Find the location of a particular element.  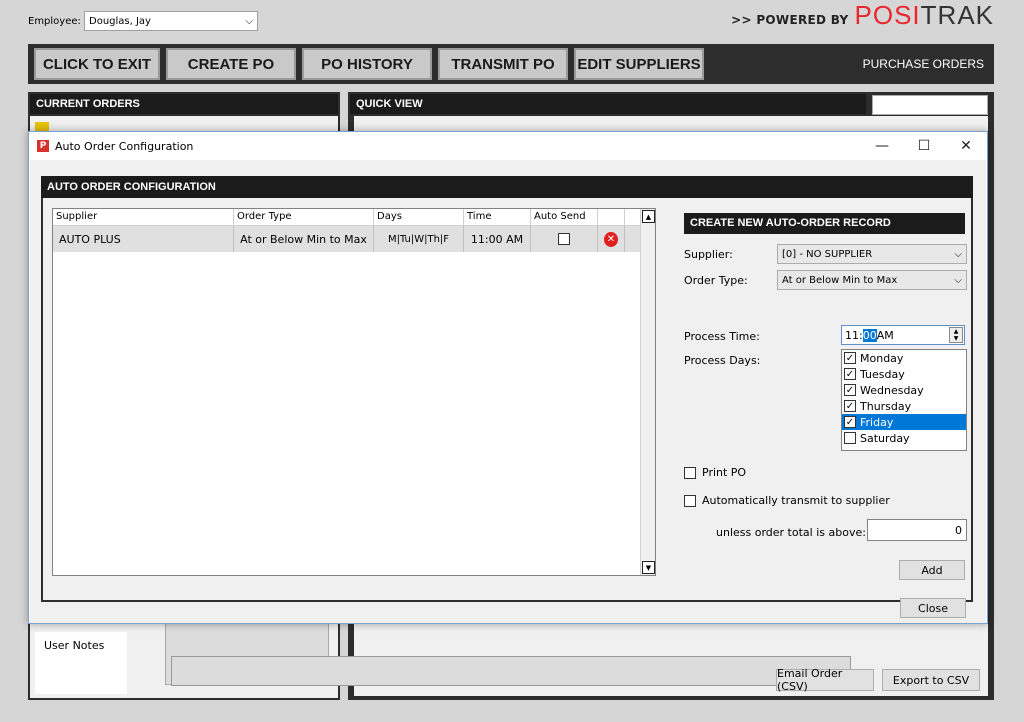

day-label: Monday is located at coordinates (882, 358).